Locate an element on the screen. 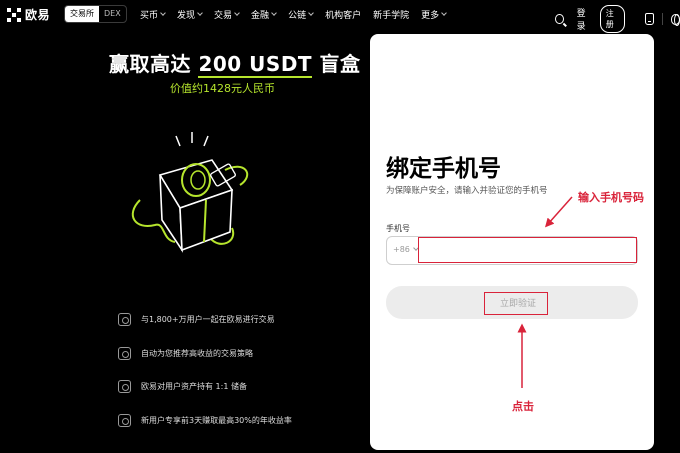 This screenshot has height=453, width=680. menu-item: 交易 is located at coordinates (227, 14).